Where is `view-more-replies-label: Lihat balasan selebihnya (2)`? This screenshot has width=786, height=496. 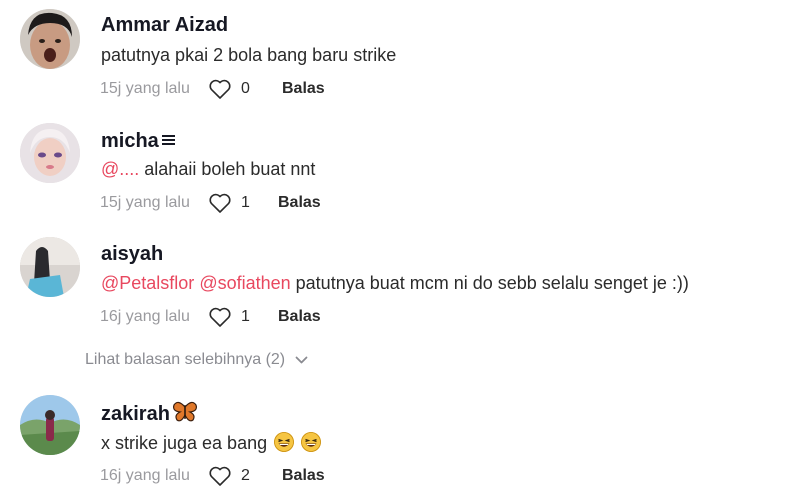 view-more-replies-label: Lihat balasan selebihnya (2) is located at coordinates (185, 359).